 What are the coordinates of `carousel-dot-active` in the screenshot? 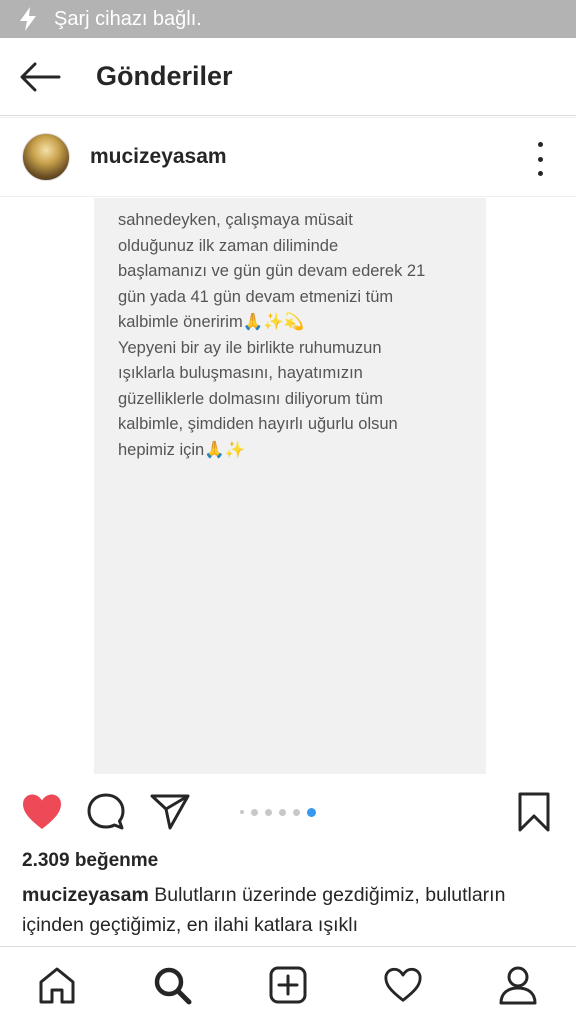 It's located at (311, 812).